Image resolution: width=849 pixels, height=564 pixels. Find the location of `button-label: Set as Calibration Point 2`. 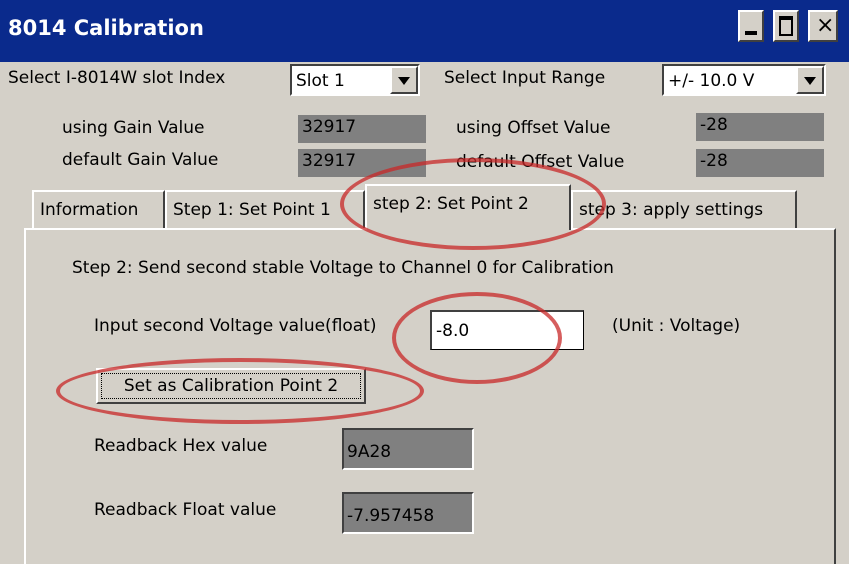

button-label: Set as Calibration Point 2 is located at coordinates (231, 386).